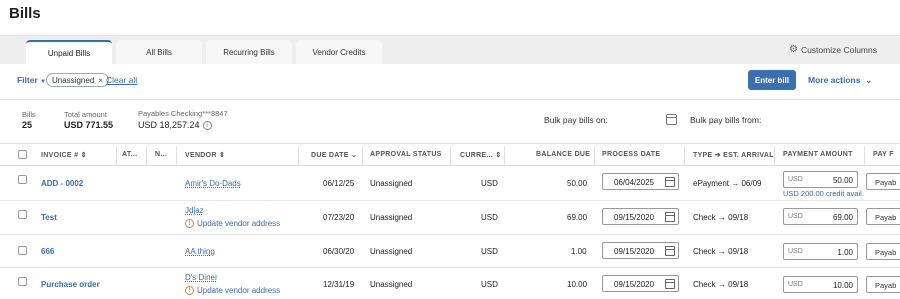  I want to click on select-all-checkbox, so click(22, 154).